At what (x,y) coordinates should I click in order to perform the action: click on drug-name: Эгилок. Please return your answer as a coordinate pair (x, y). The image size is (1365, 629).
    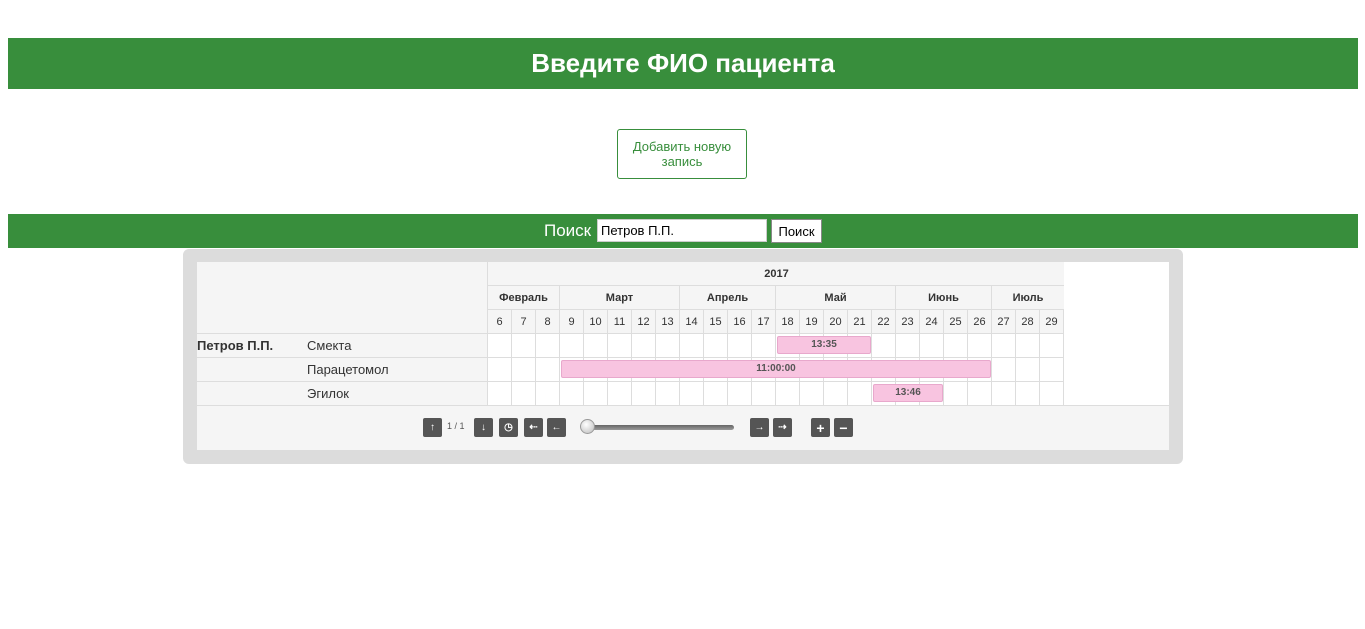
    Looking at the image, I should click on (328, 393).